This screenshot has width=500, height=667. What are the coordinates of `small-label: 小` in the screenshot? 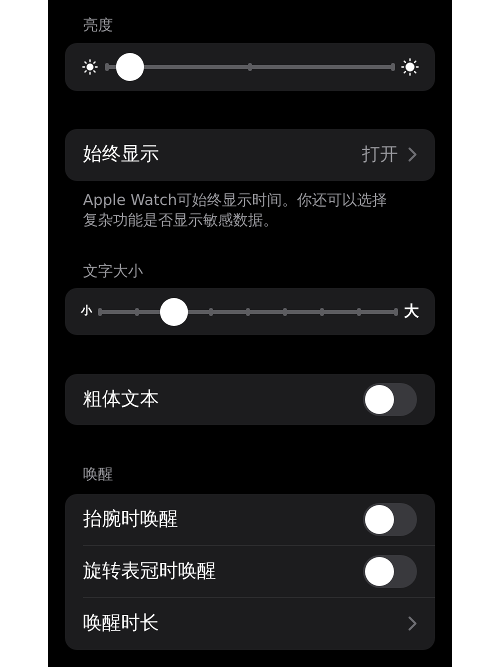 It's located at (86, 311).